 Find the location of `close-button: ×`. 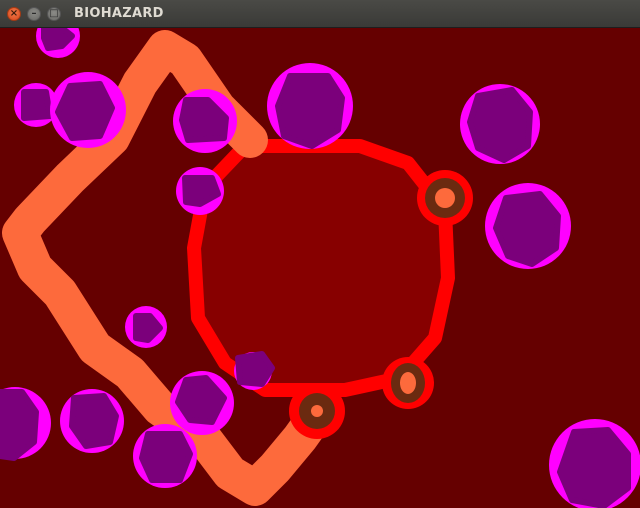

close-button: × is located at coordinates (14, 14).